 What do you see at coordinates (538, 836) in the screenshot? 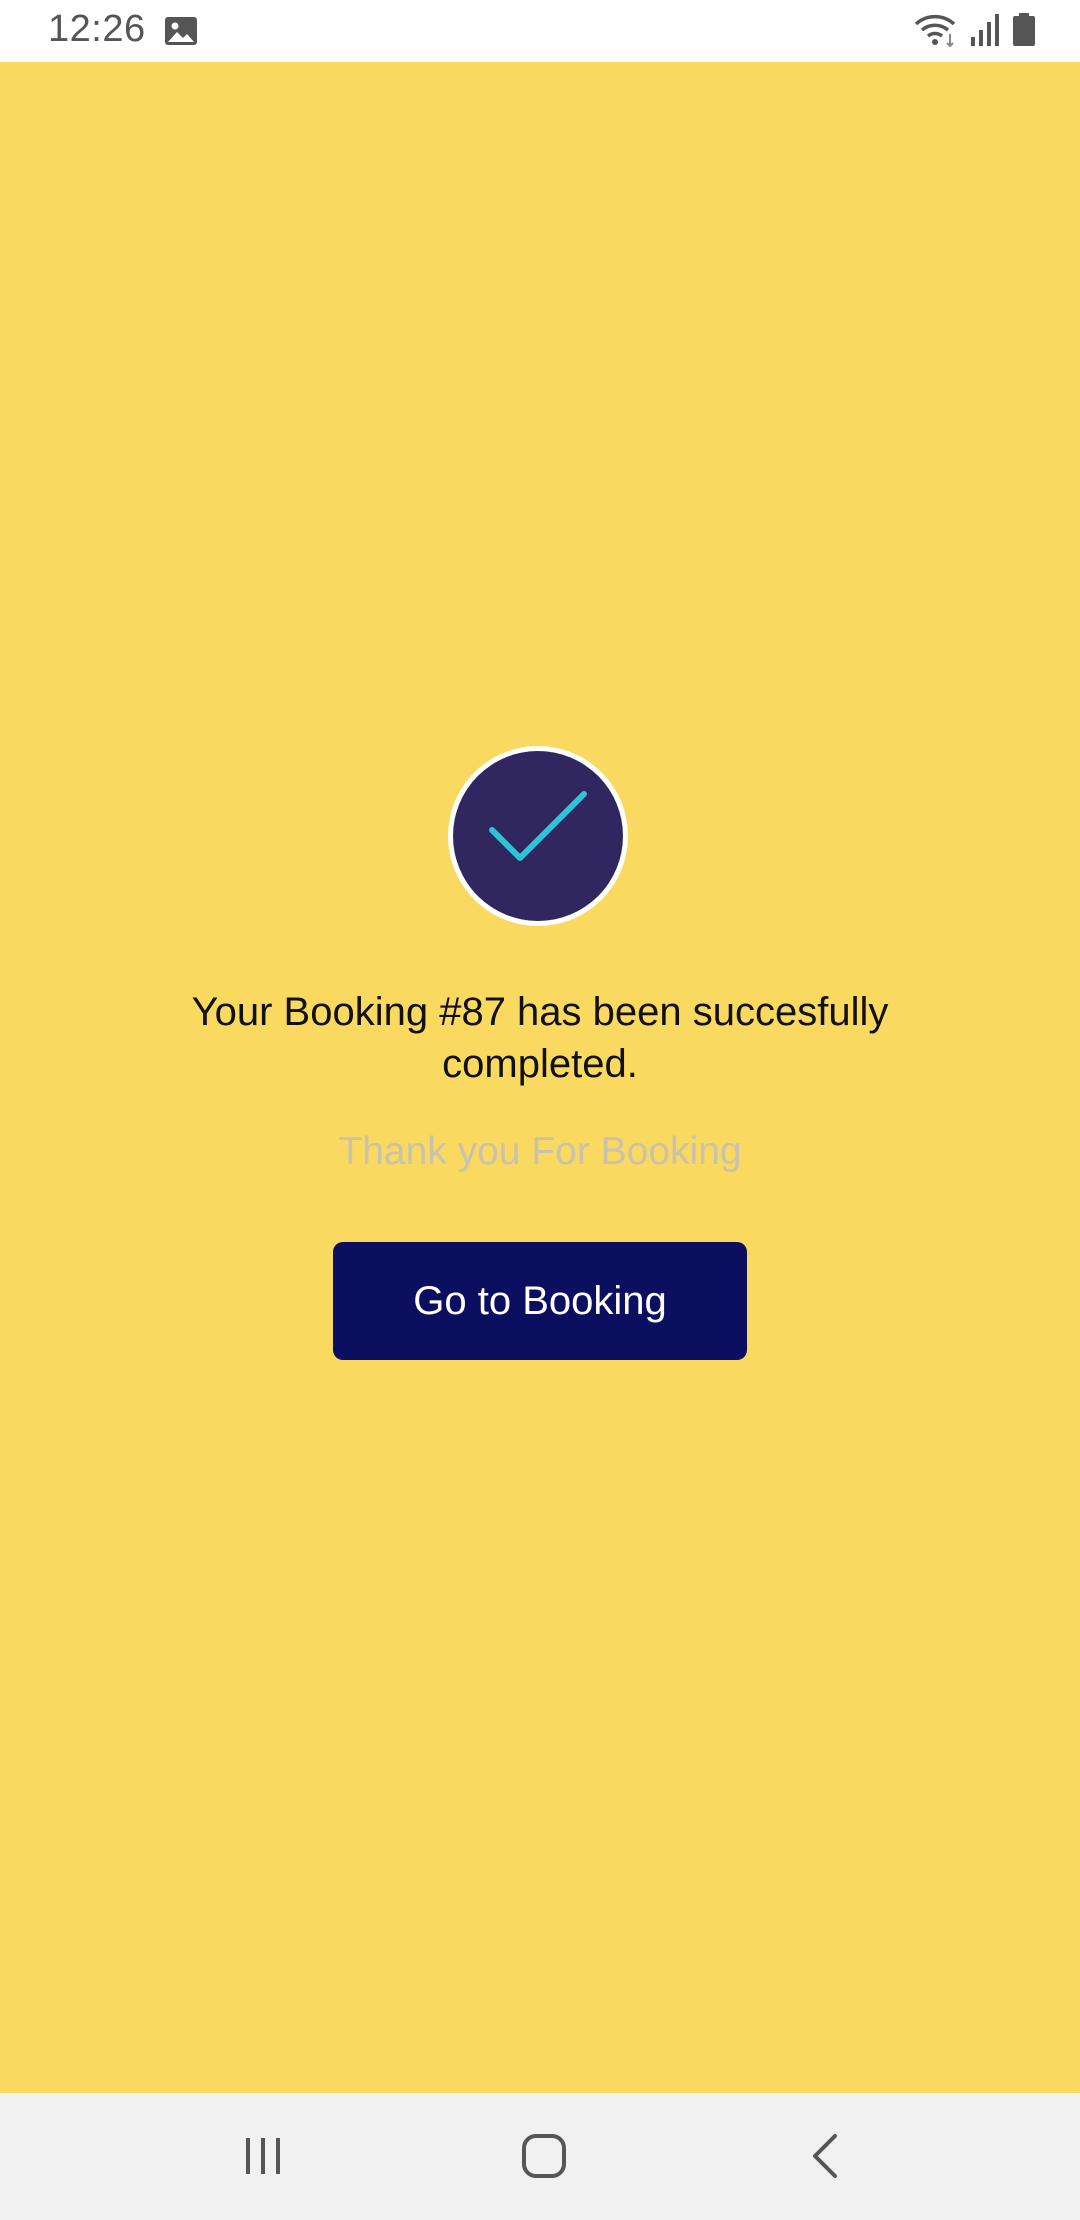
I see `checkmark-icon` at bounding box center [538, 836].